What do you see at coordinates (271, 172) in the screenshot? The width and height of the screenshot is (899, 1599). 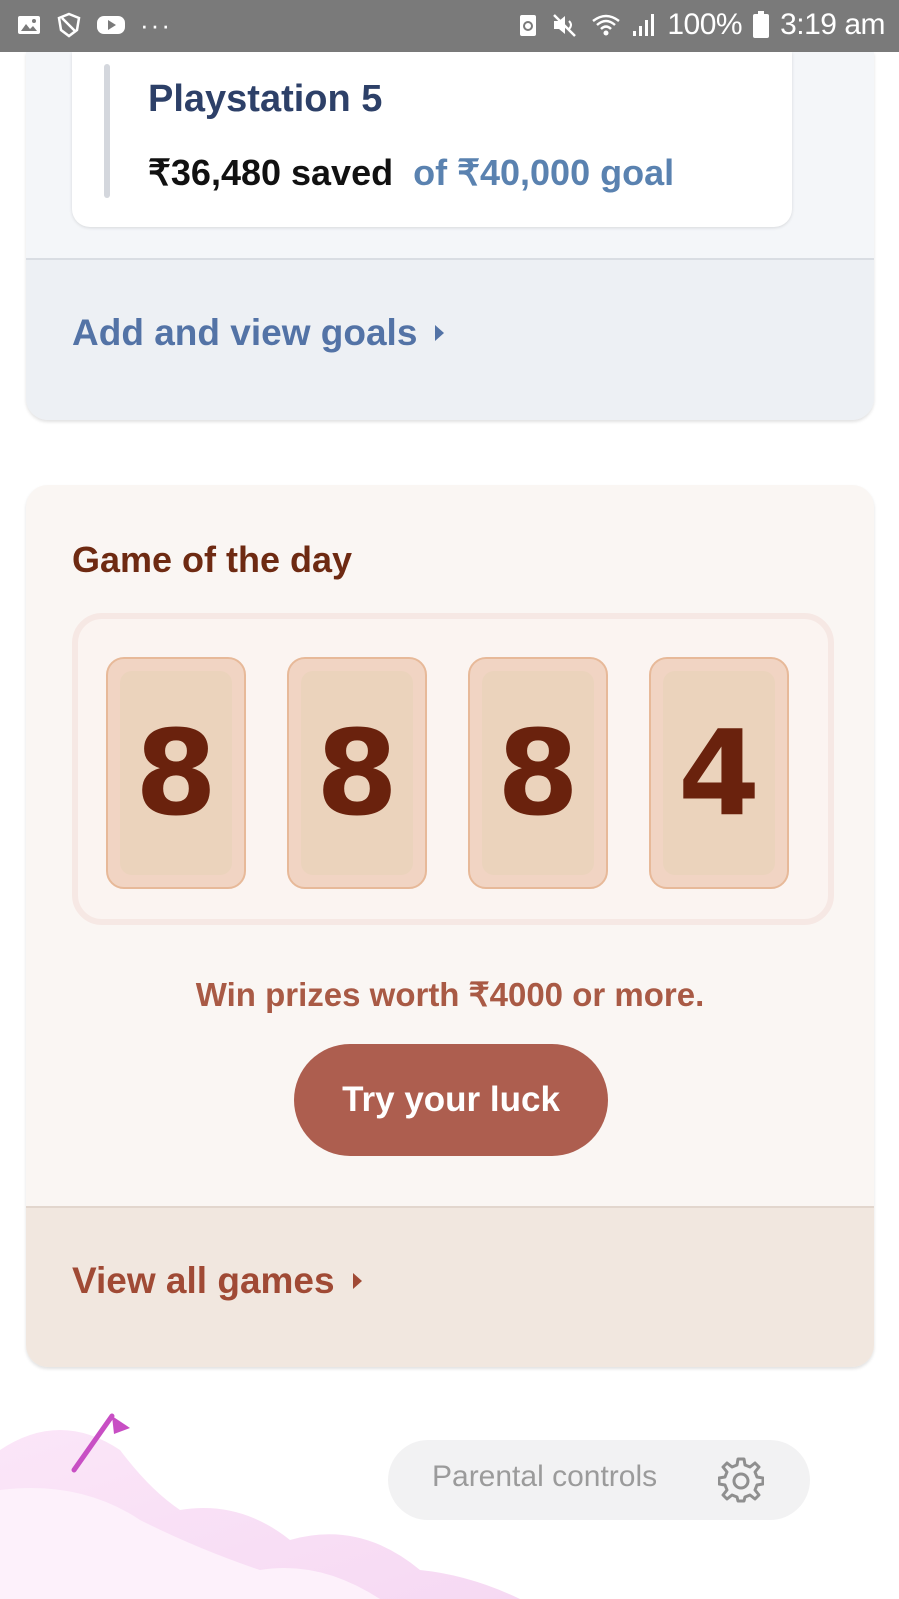 I see `goal-saved-amount: ₹36,480 saved` at bounding box center [271, 172].